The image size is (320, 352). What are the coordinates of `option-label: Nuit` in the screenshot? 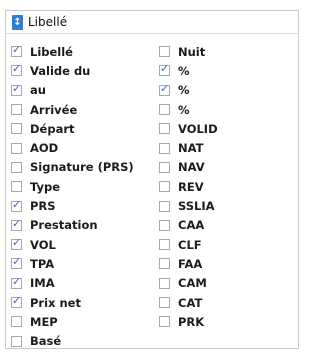 It's located at (192, 51).